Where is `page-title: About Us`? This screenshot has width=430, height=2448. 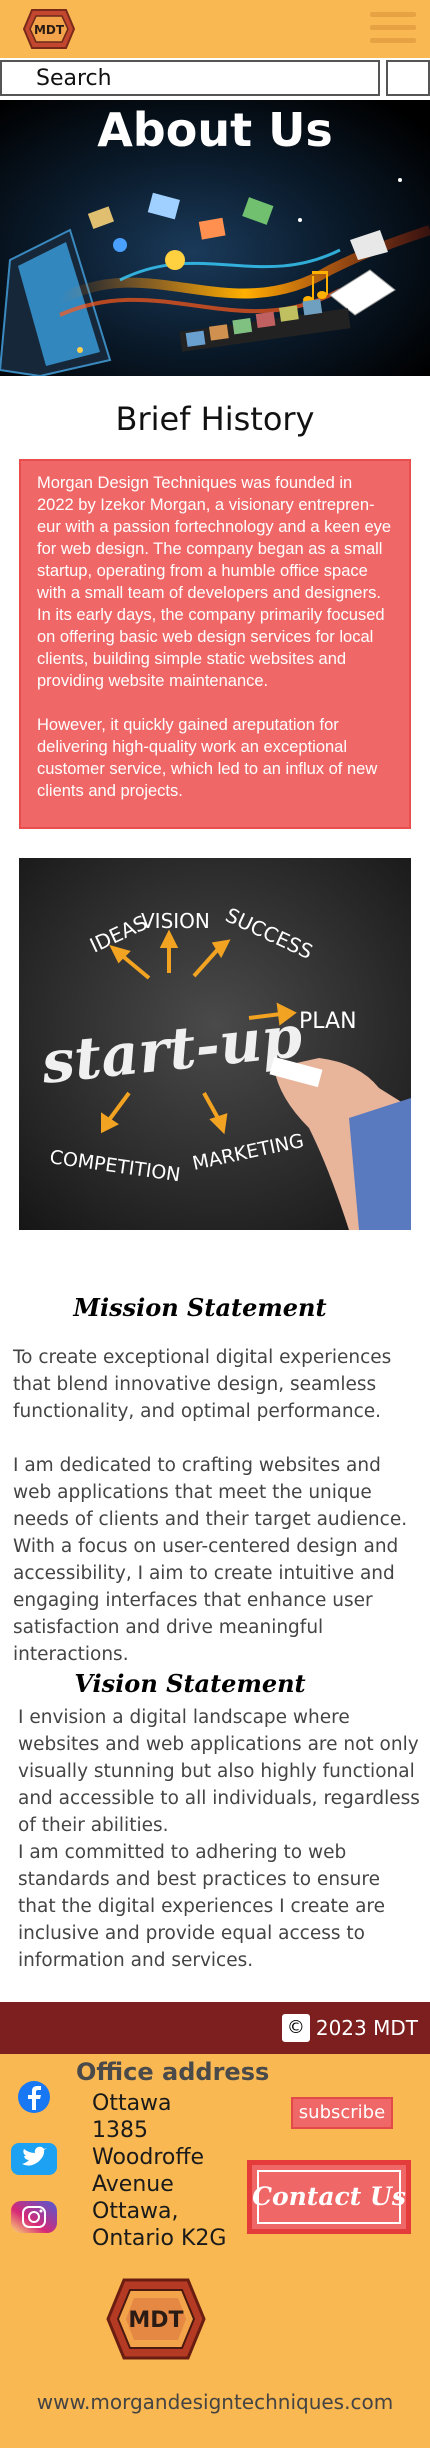
page-title: About Us is located at coordinates (215, 130).